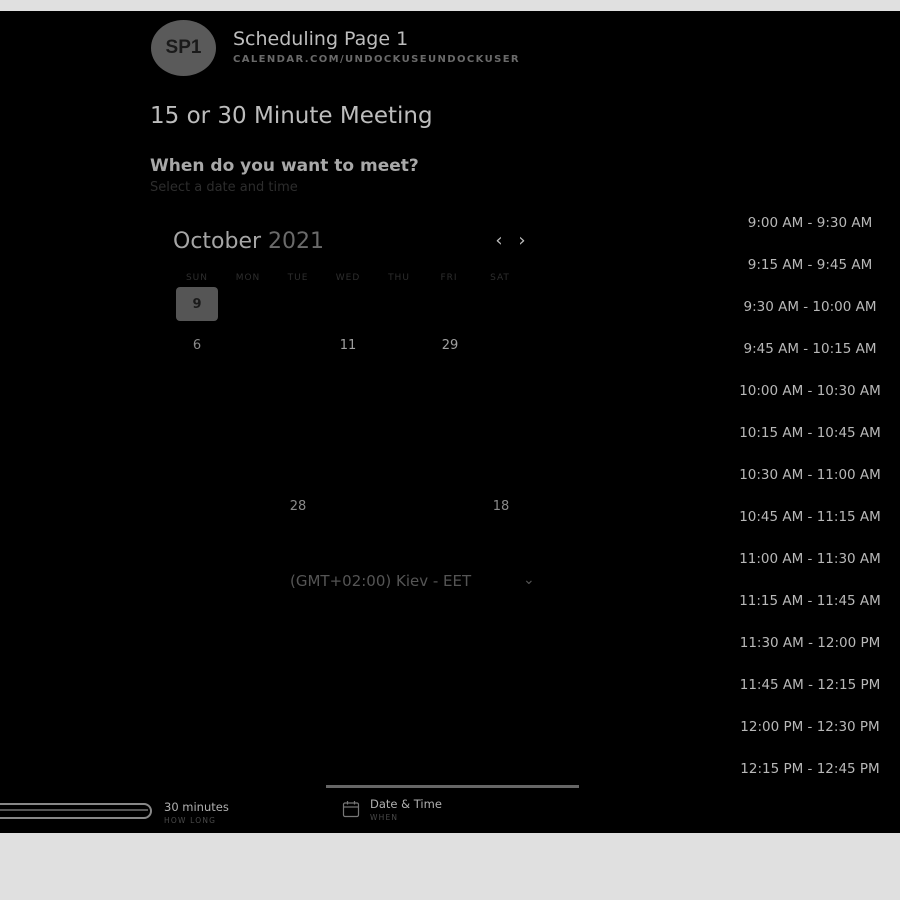 Image resolution: width=900 pixels, height=900 pixels. I want to click on weekday-sat: SAT, so click(500, 278).